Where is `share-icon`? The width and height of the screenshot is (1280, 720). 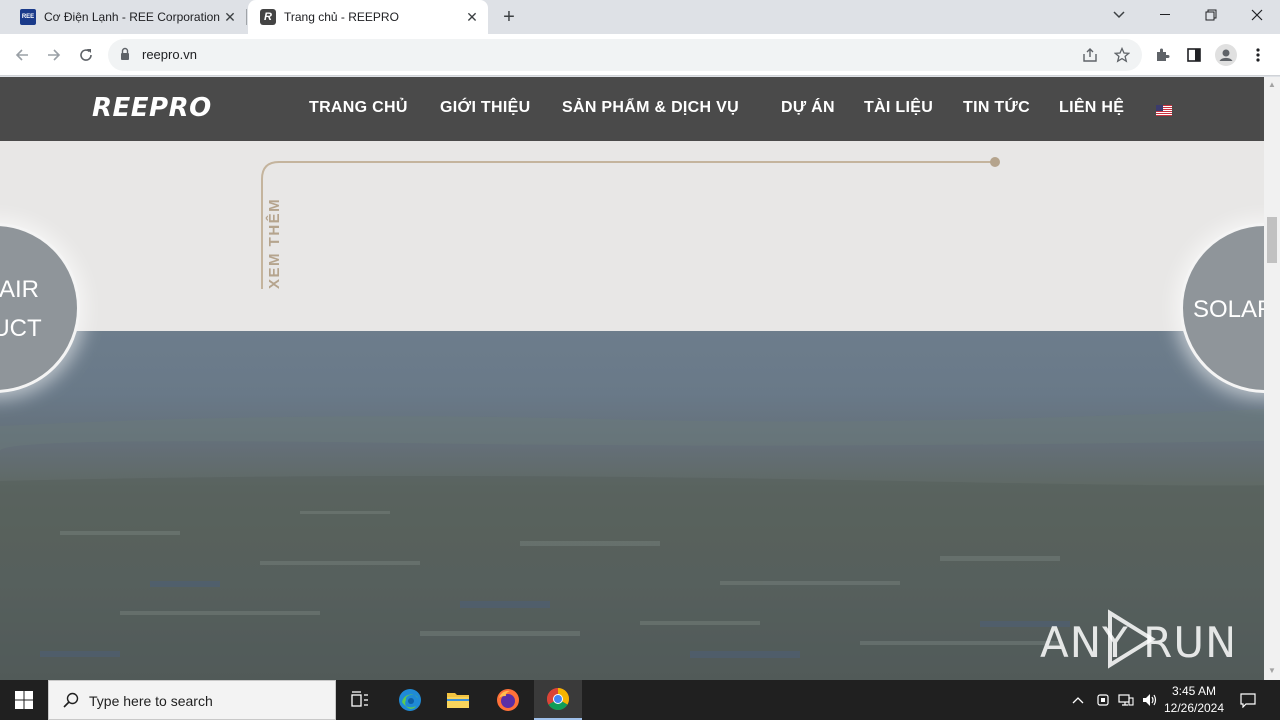 share-icon is located at coordinates (1090, 55).